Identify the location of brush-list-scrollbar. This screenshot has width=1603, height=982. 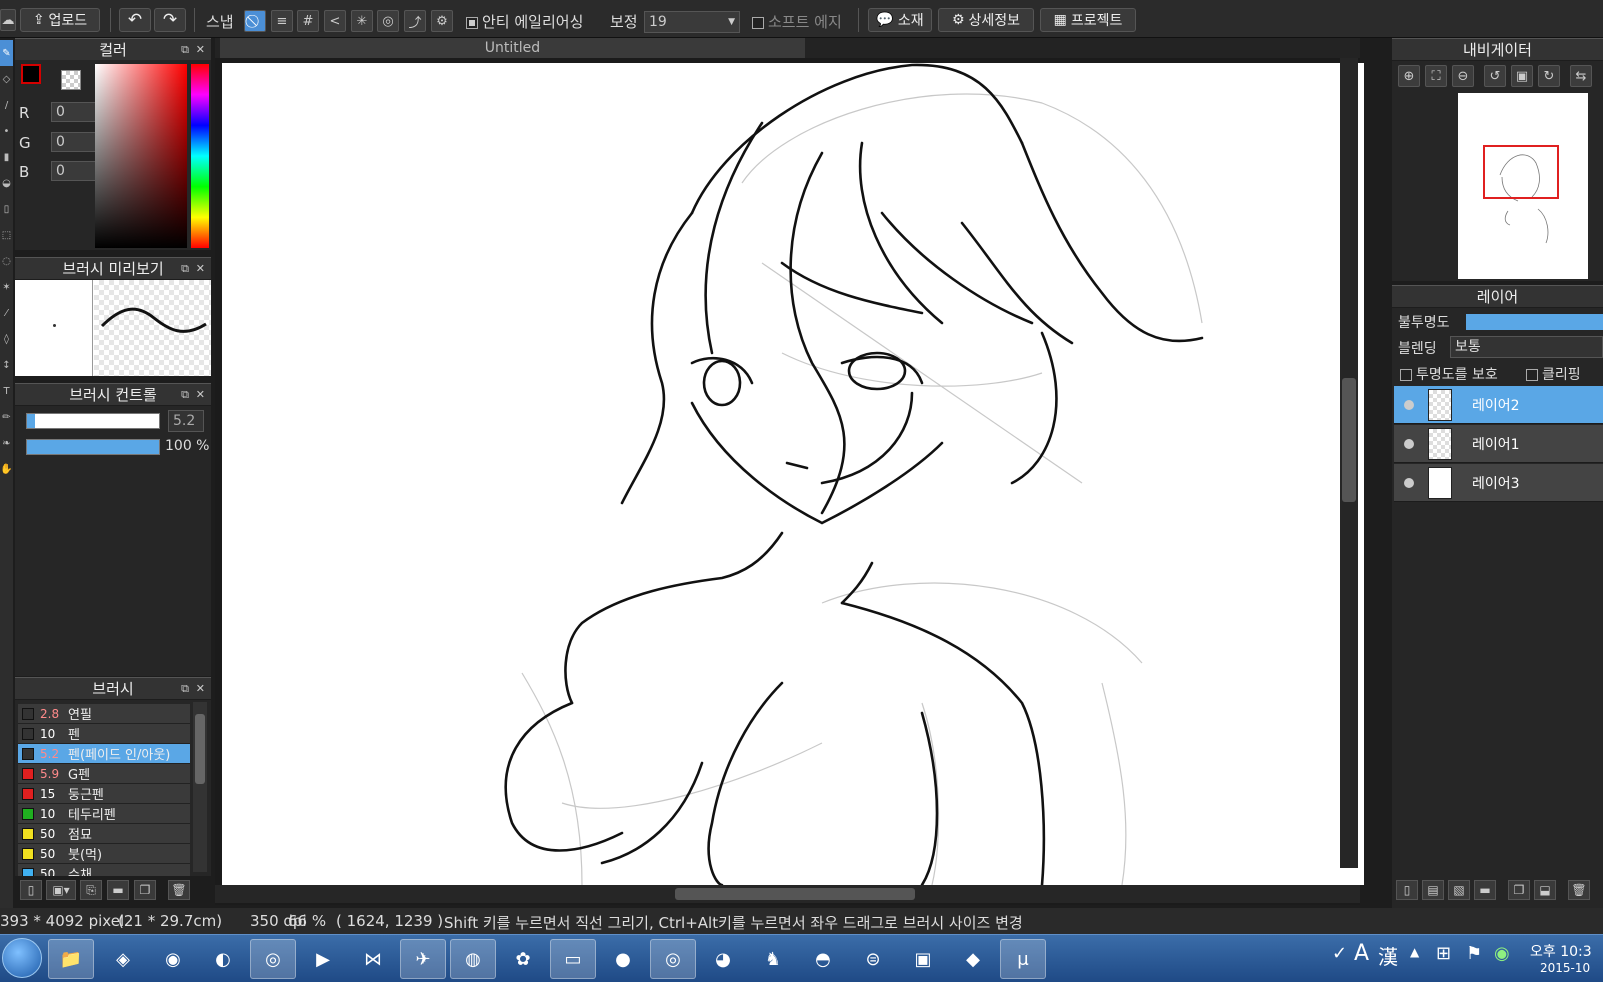
(200, 787).